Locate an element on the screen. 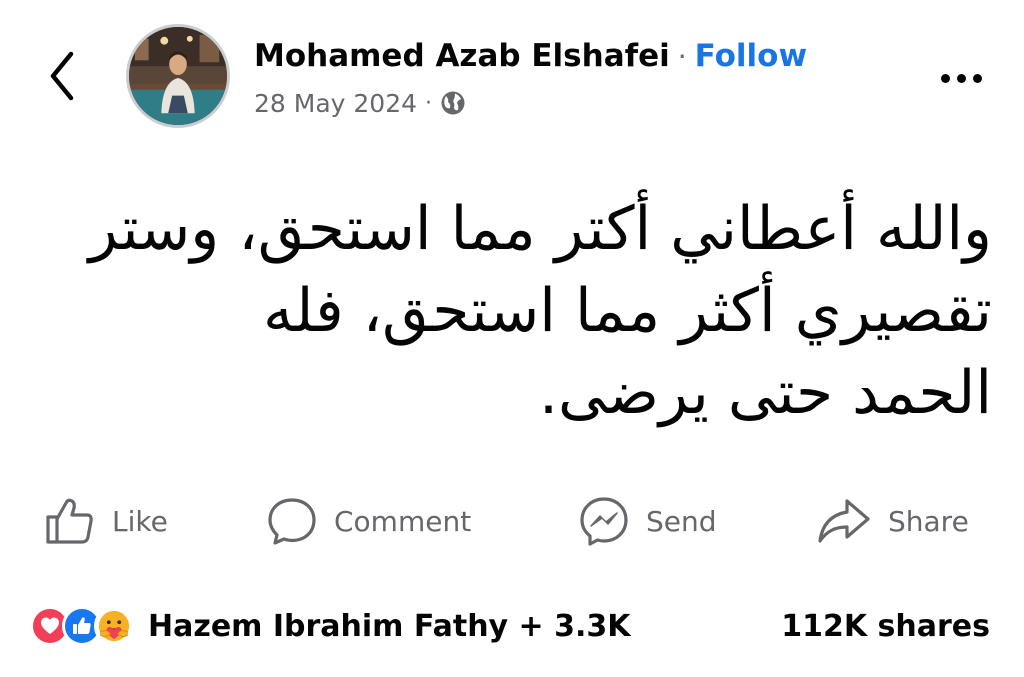 The width and height of the screenshot is (1024, 677). more-options-button is located at coordinates (961, 78).